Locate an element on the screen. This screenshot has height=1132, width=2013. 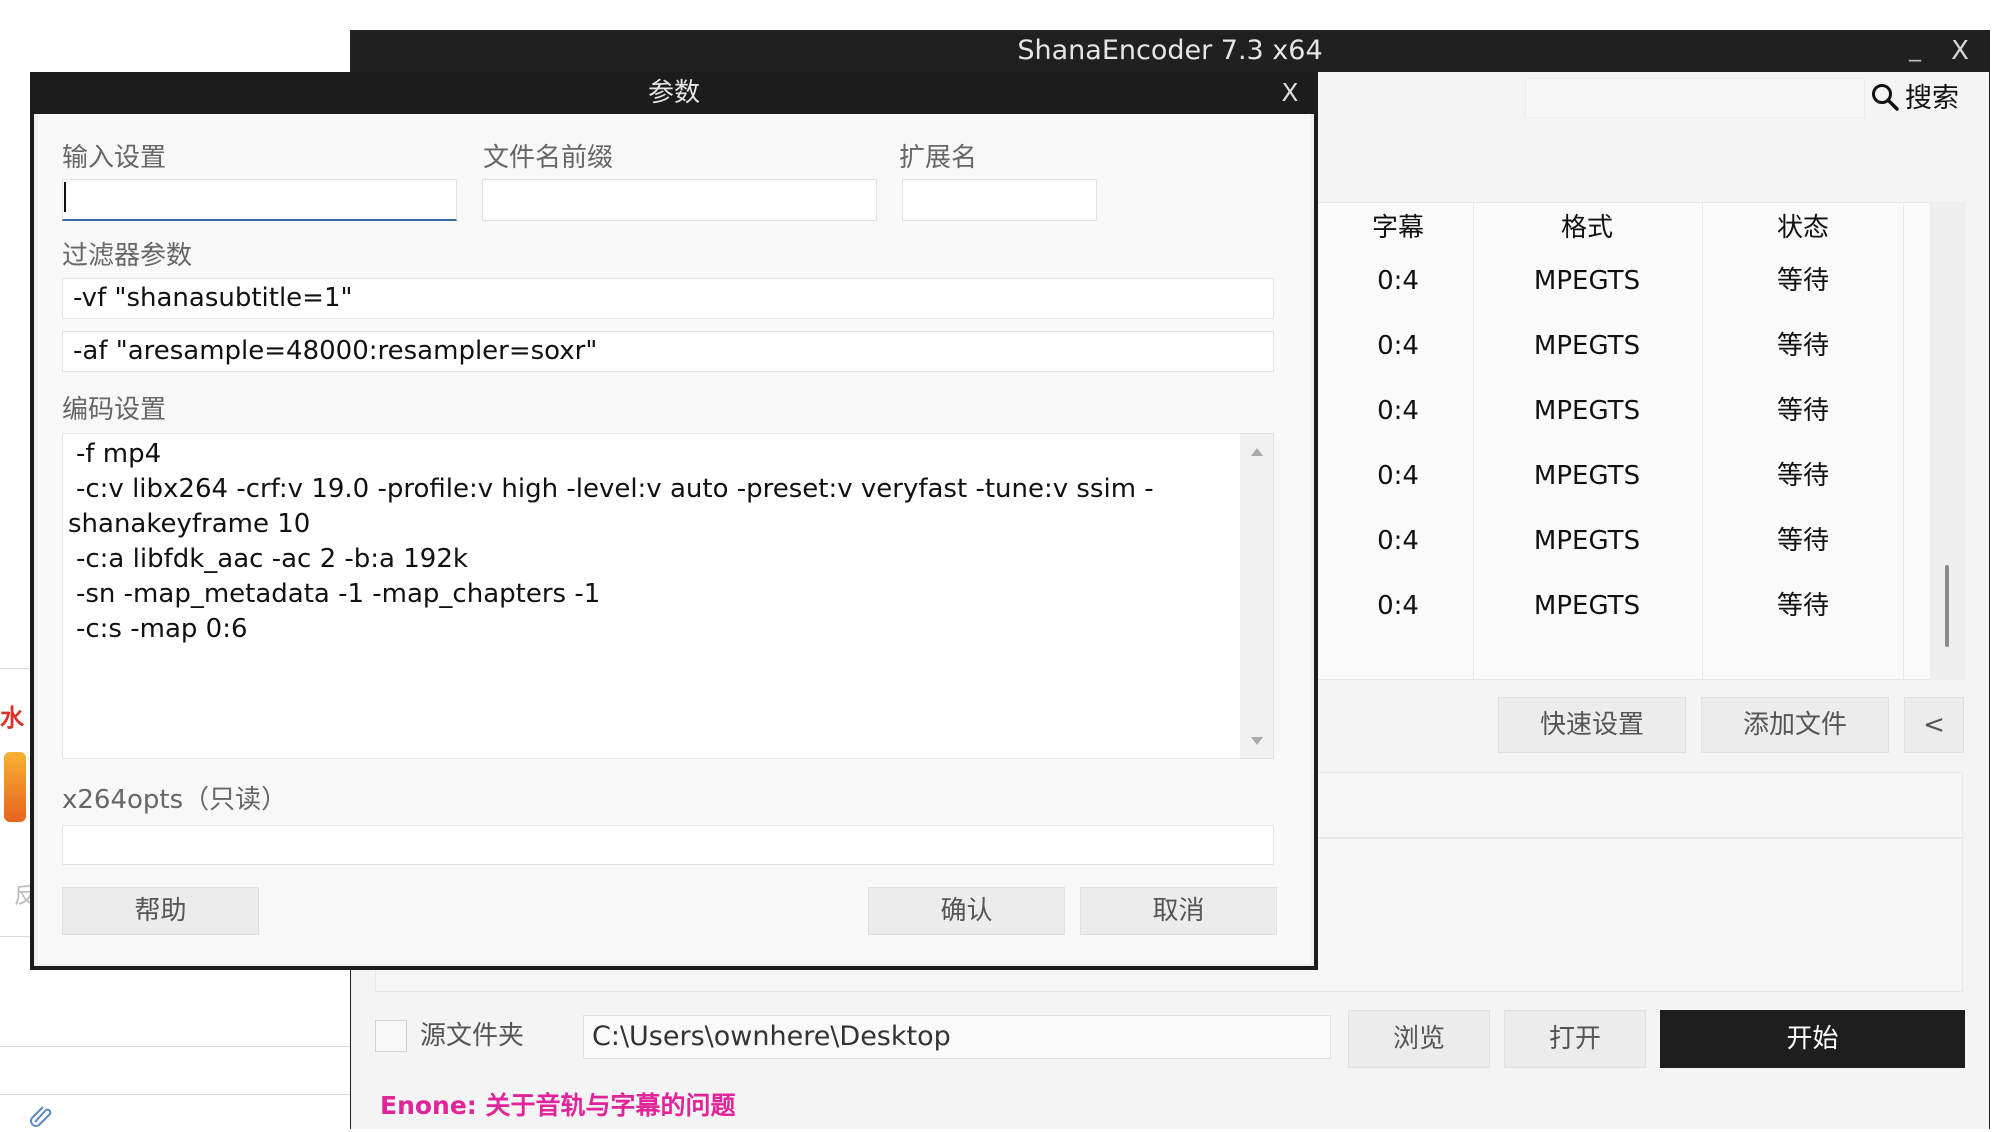
encoding-line: -sn -map_metadata -1 -map_chapters -1 is located at coordinates (338, 594).